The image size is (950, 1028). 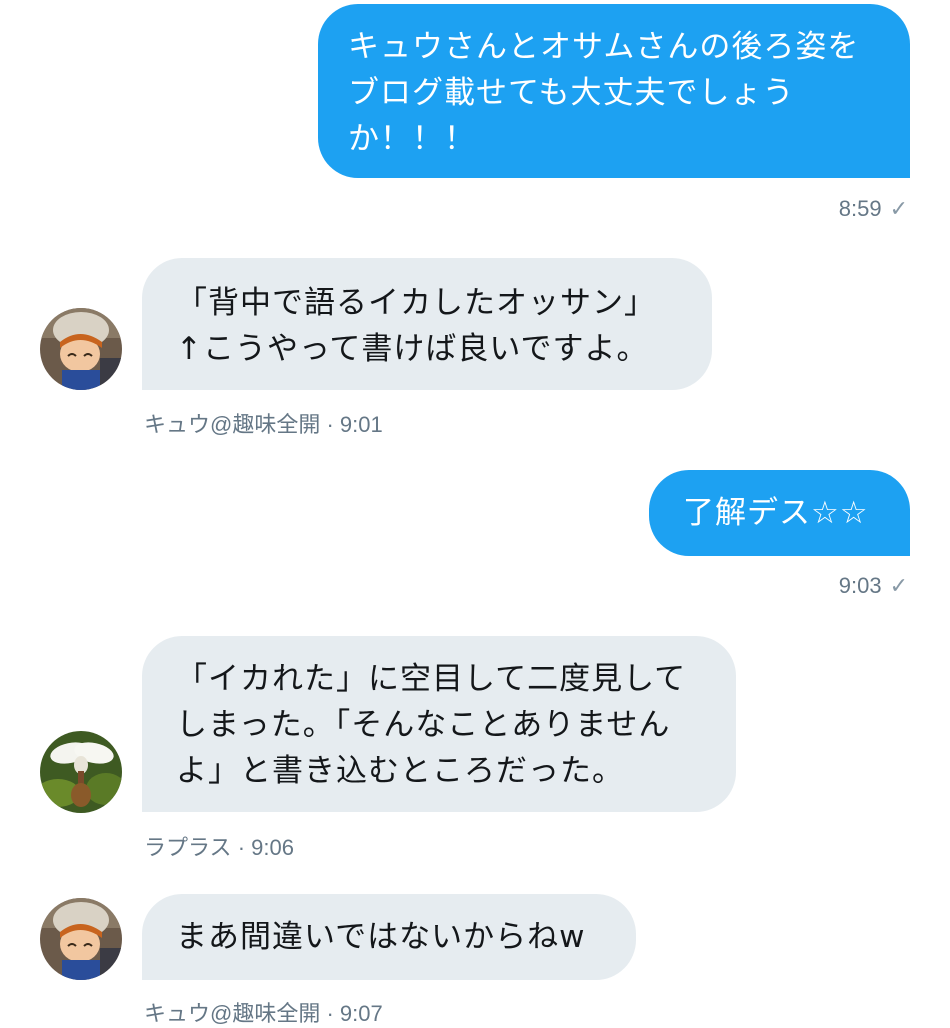 I want to click on message-text-line: よ」と書き込むところだった。, so click(x=400, y=771).